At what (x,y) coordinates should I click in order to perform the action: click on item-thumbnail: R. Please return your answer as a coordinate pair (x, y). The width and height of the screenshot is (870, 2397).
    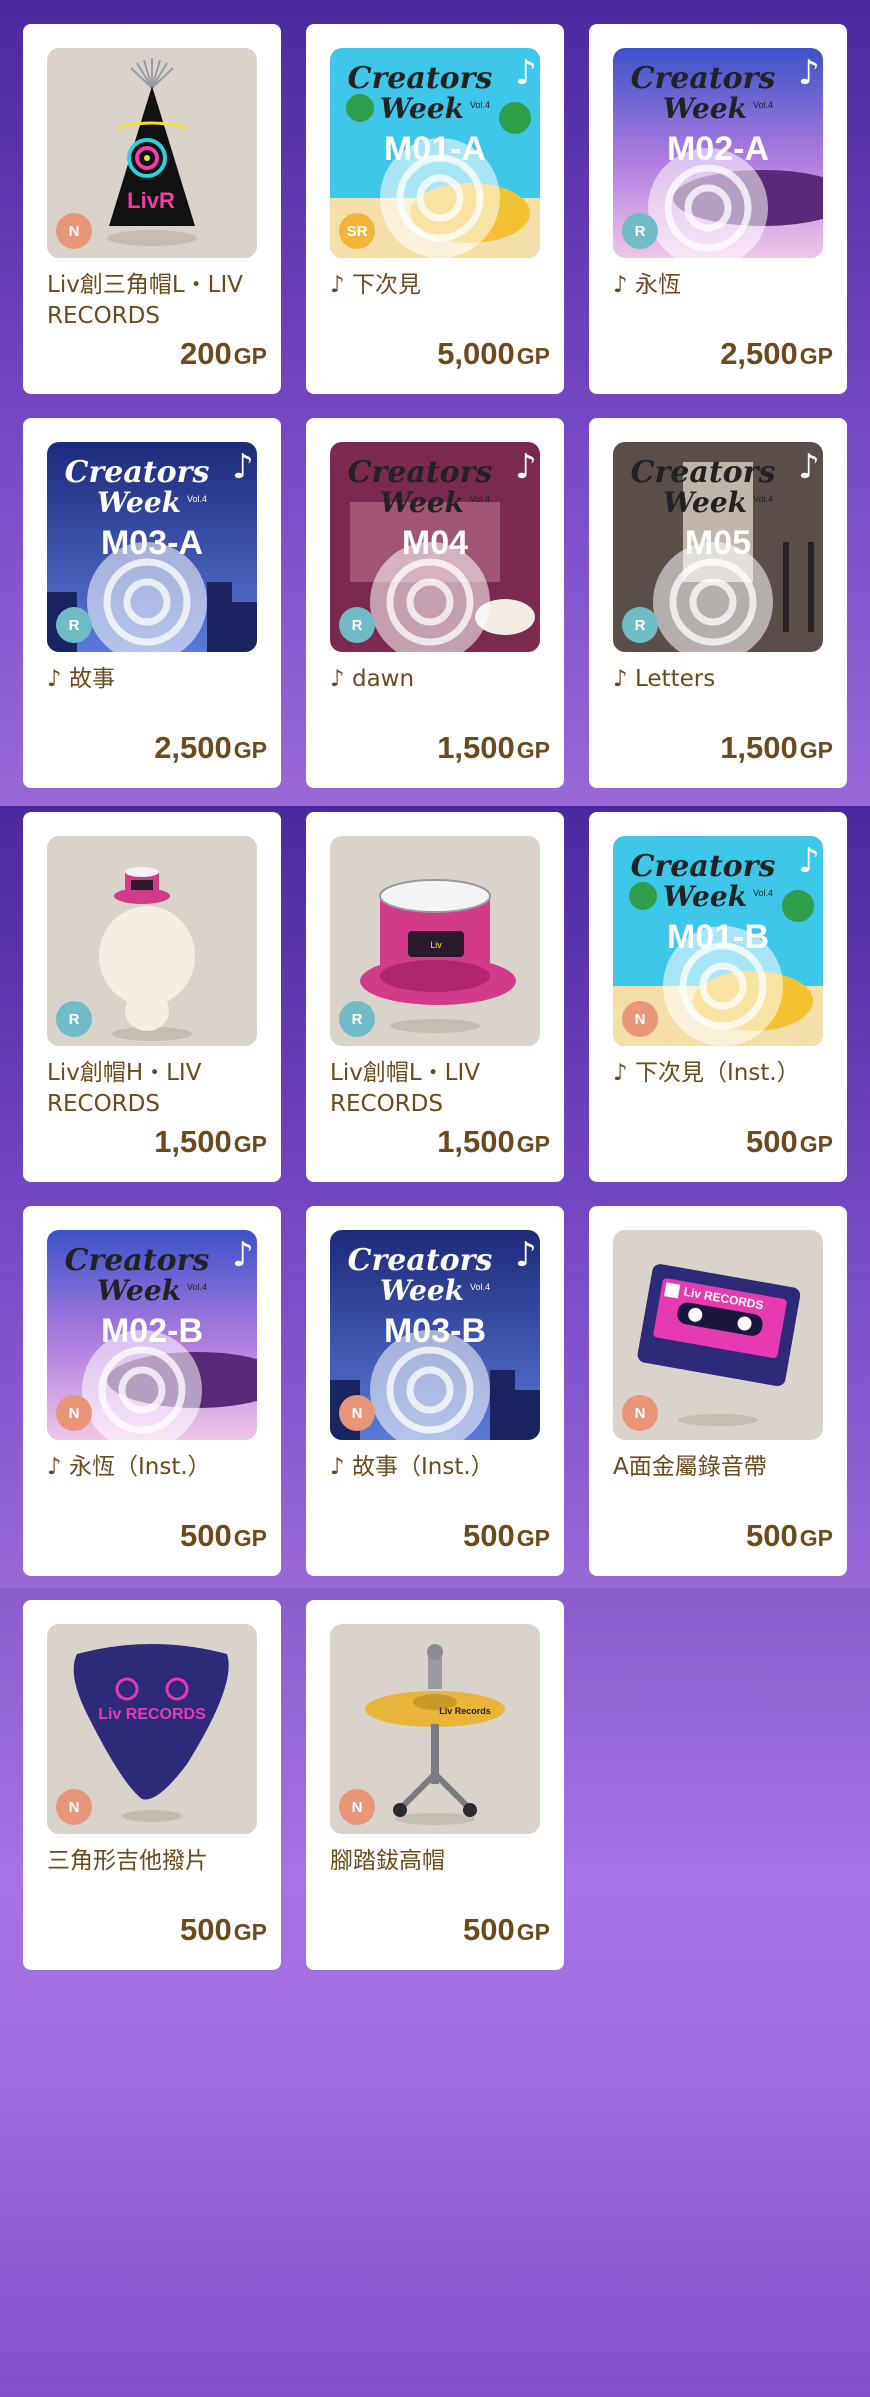
    Looking at the image, I should click on (152, 941).